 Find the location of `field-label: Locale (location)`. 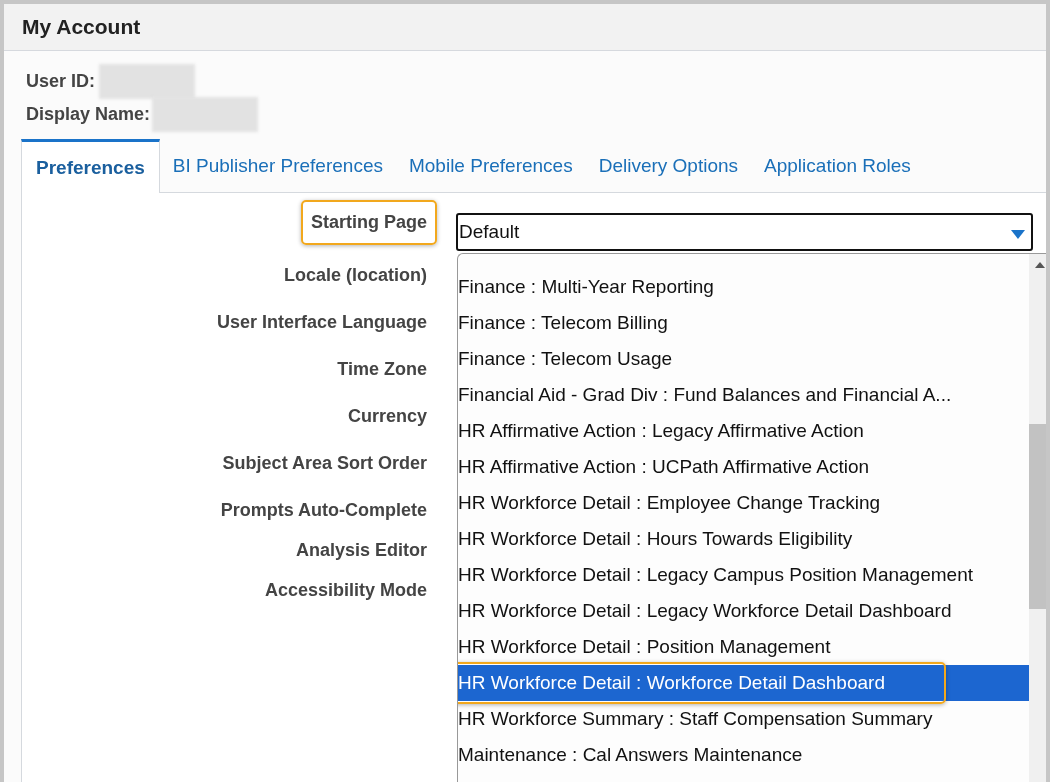

field-label: Locale (location) is located at coordinates (355, 275).